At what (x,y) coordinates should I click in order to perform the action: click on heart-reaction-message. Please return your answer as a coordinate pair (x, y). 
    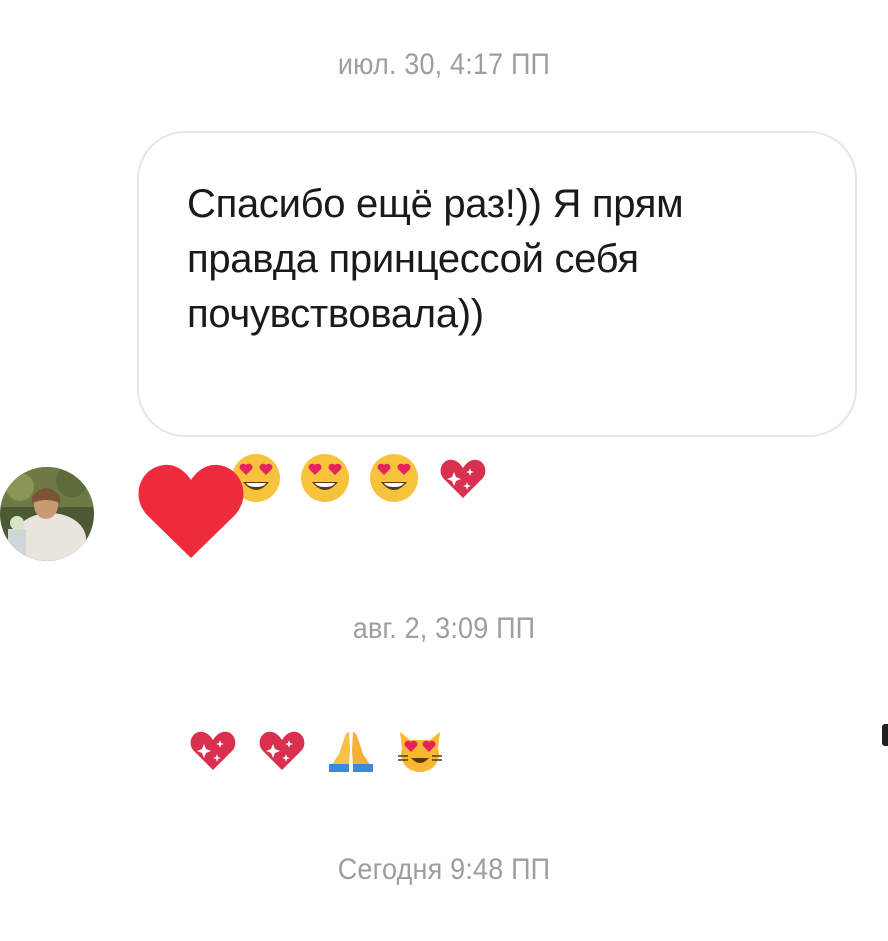
    Looking at the image, I should click on (191, 511).